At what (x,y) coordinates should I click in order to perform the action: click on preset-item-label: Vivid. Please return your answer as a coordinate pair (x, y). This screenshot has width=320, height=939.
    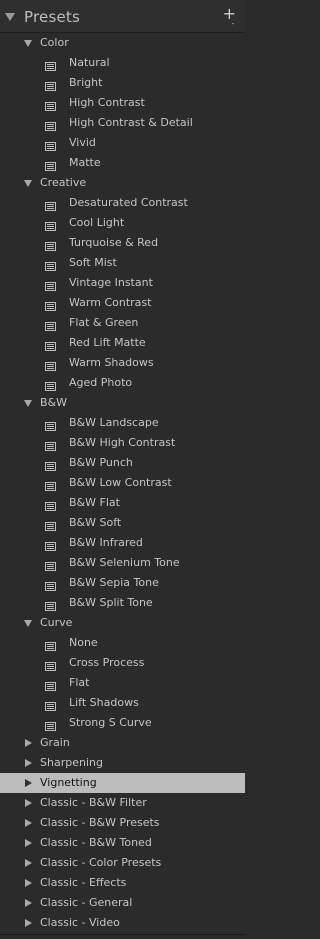
    Looking at the image, I should click on (82, 142).